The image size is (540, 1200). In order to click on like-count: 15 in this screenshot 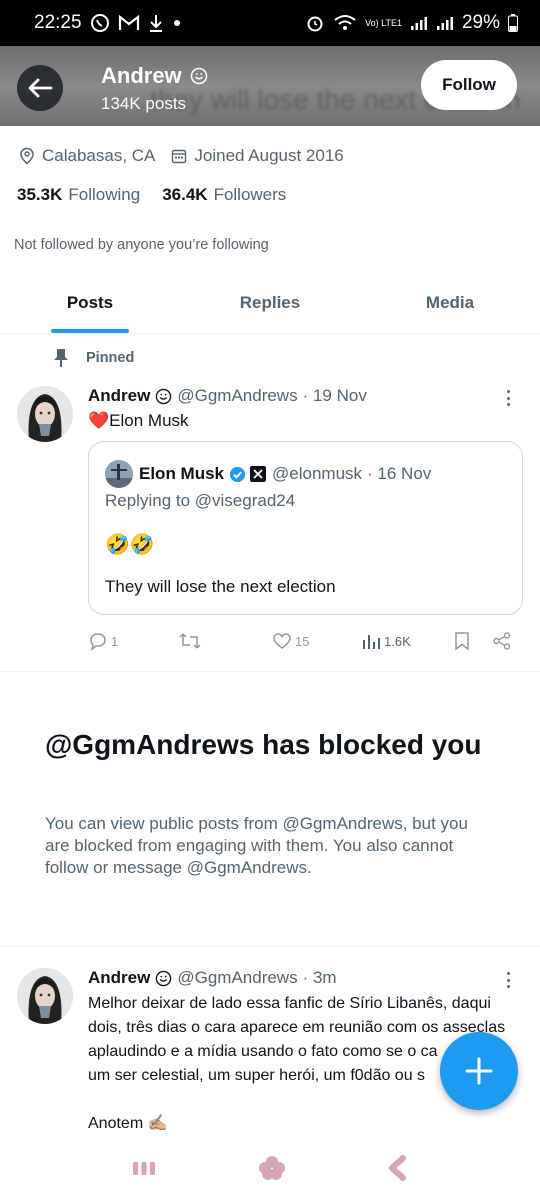, I will do `click(302, 641)`.